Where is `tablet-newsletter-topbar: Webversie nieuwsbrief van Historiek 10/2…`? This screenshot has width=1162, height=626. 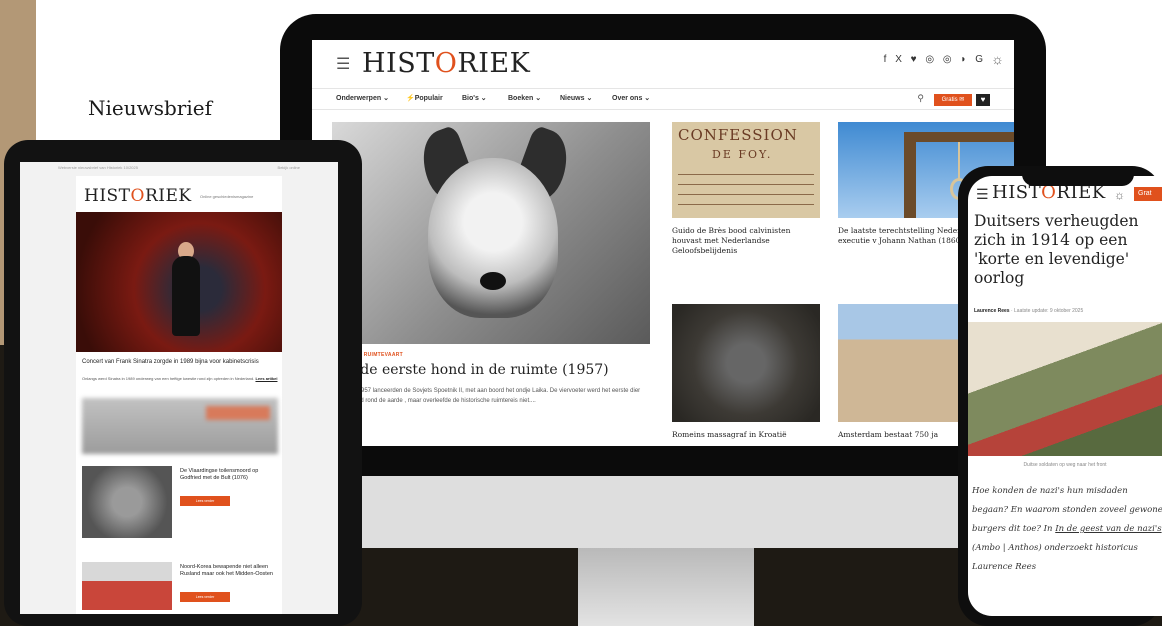 tablet-newsletter-topbar: Webversie nieuwsbrief van Historiek 10/2… is located at coordinates (179, 168).